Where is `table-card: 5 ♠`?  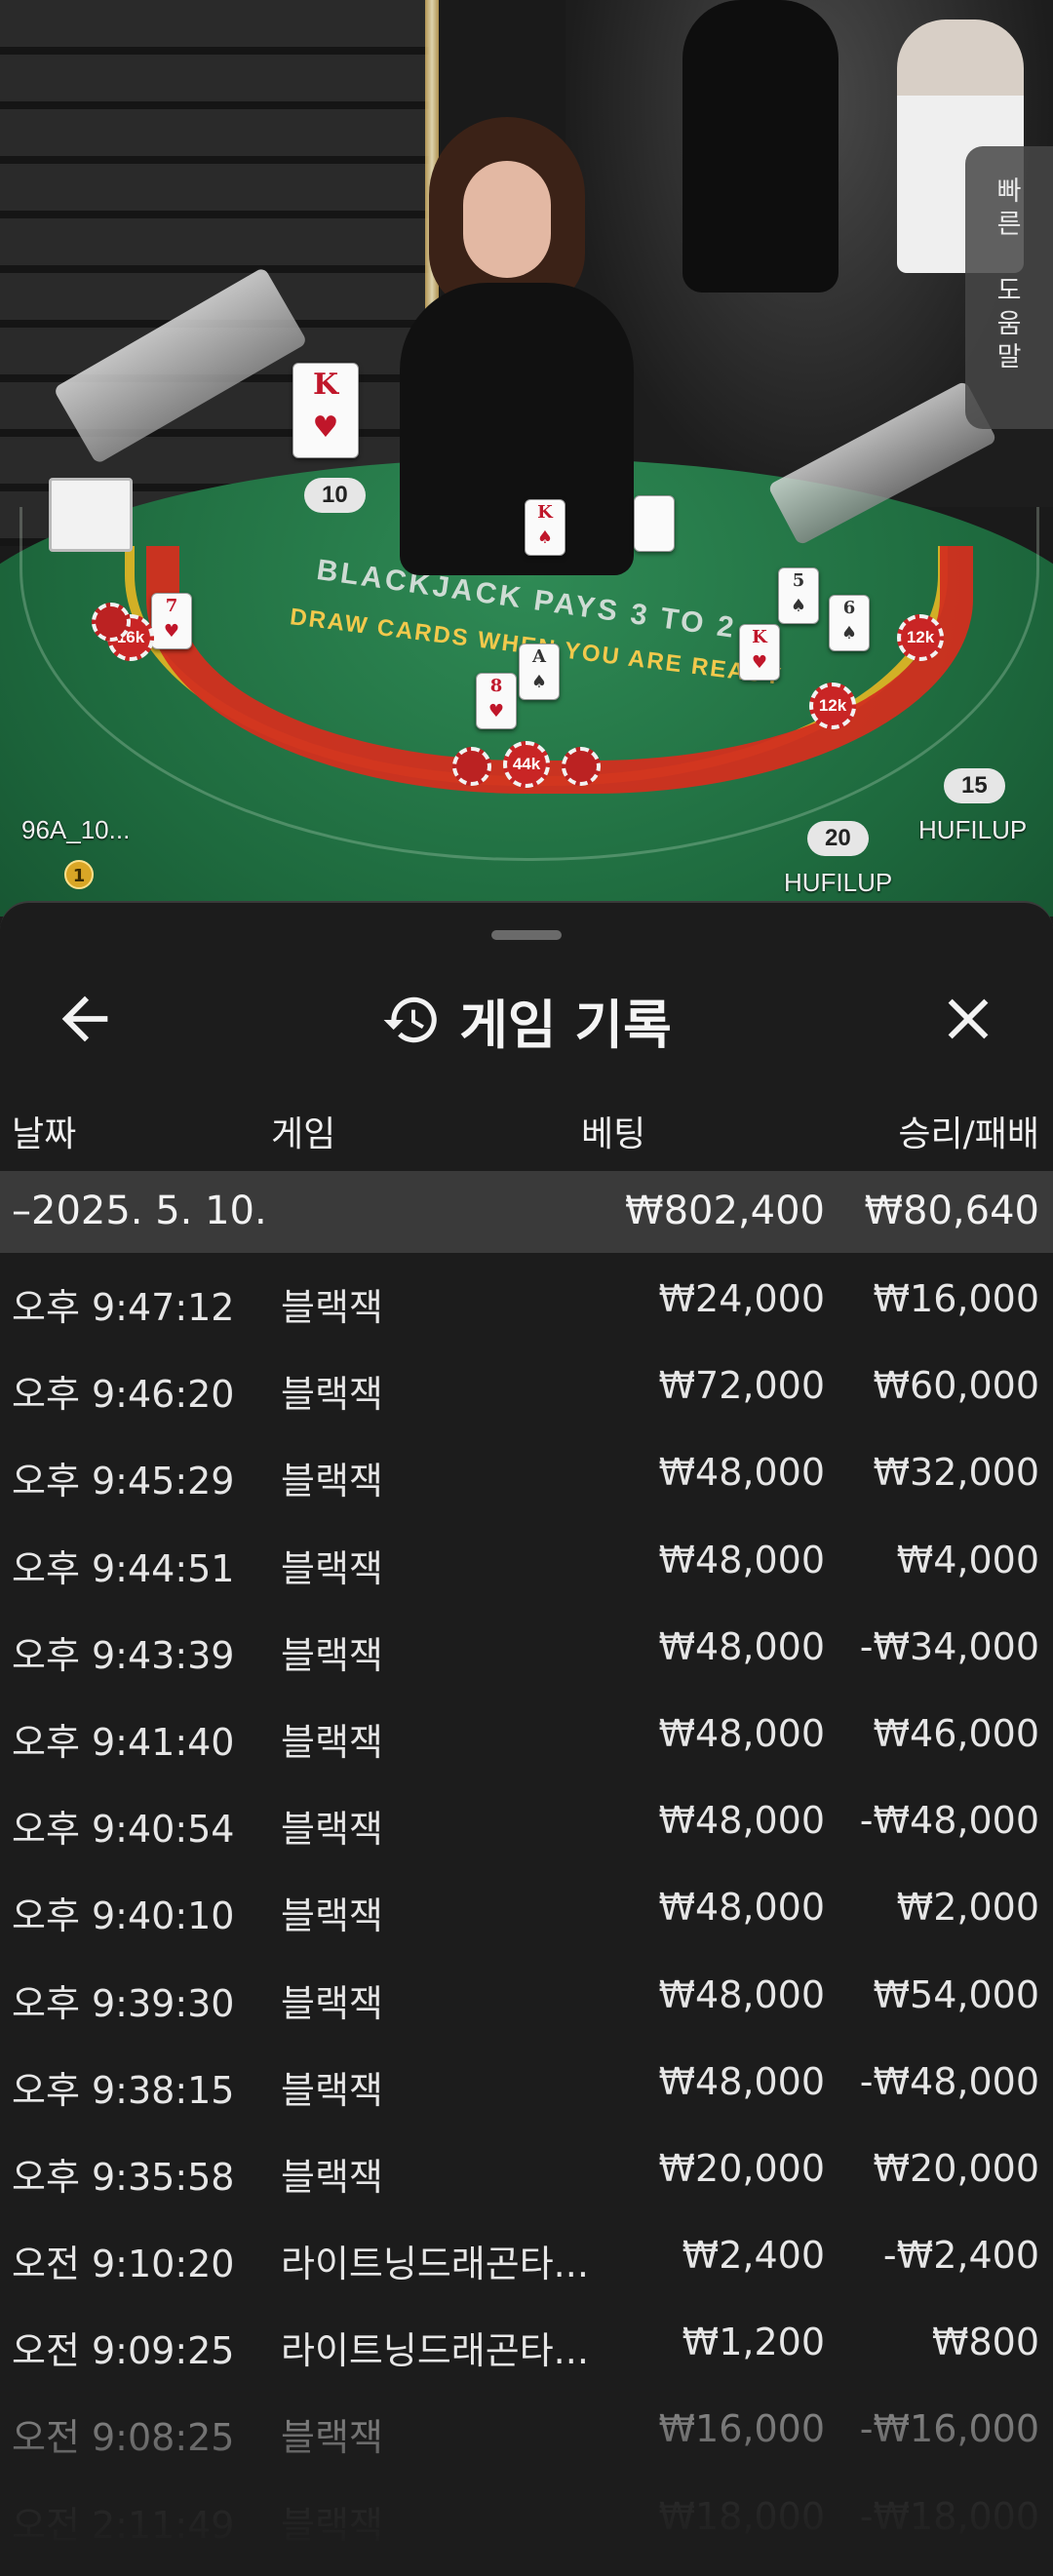
table-card: 5 ♠ is located at coordinates (798, 595).